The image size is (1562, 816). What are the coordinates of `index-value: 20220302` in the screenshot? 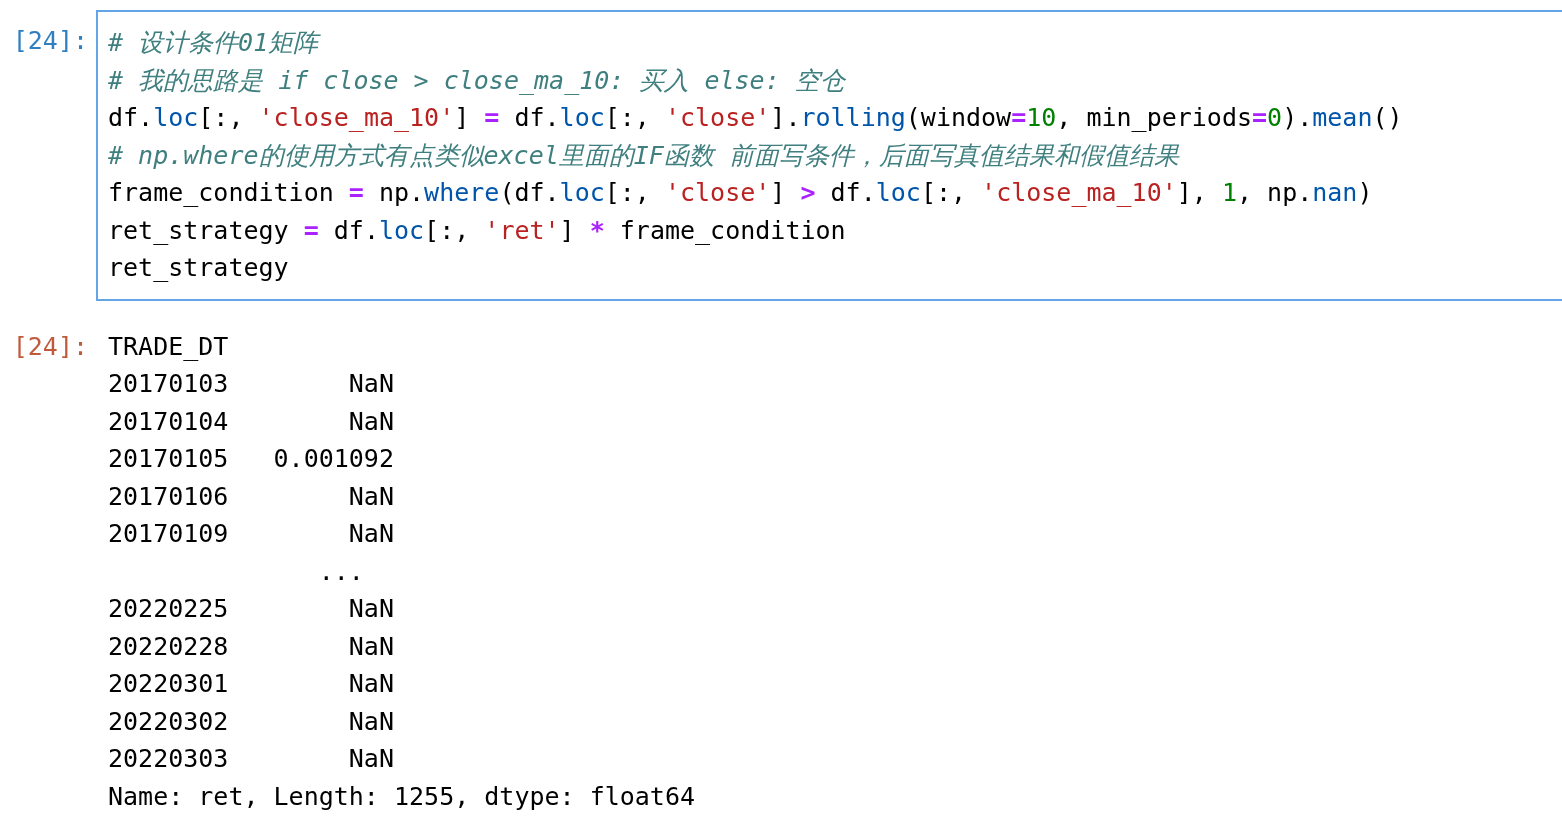 It's located at (168, 721).